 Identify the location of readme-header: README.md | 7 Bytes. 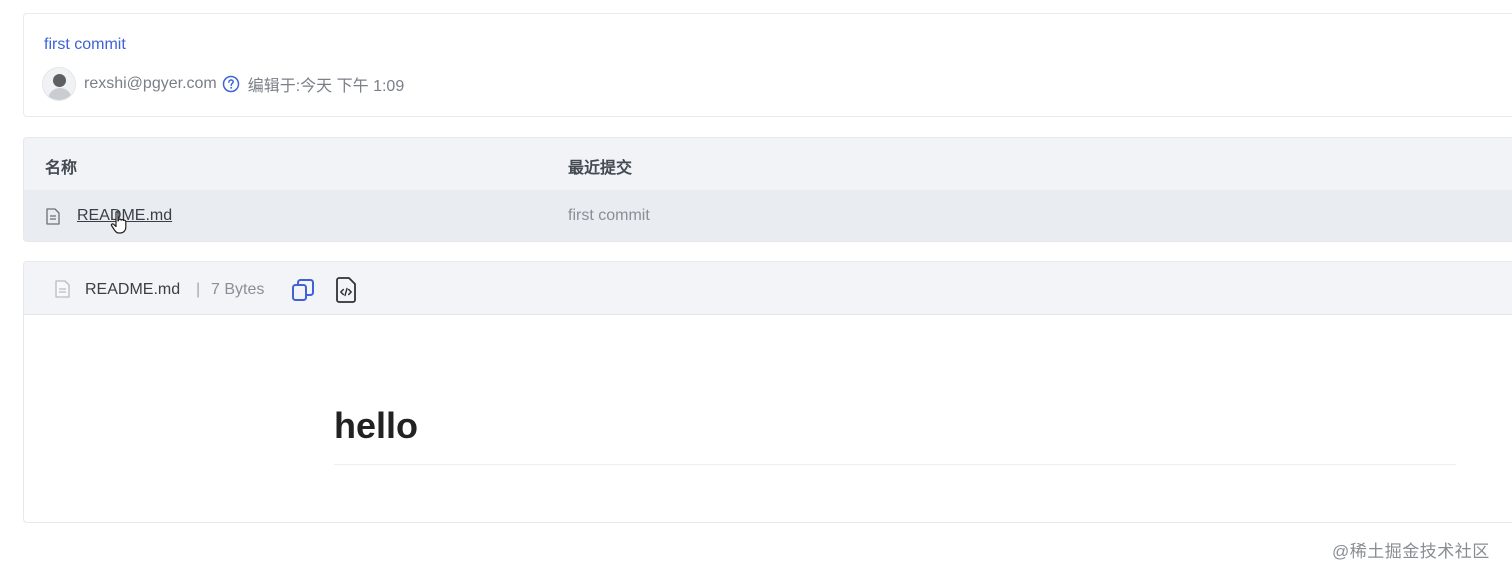
(768, 288).